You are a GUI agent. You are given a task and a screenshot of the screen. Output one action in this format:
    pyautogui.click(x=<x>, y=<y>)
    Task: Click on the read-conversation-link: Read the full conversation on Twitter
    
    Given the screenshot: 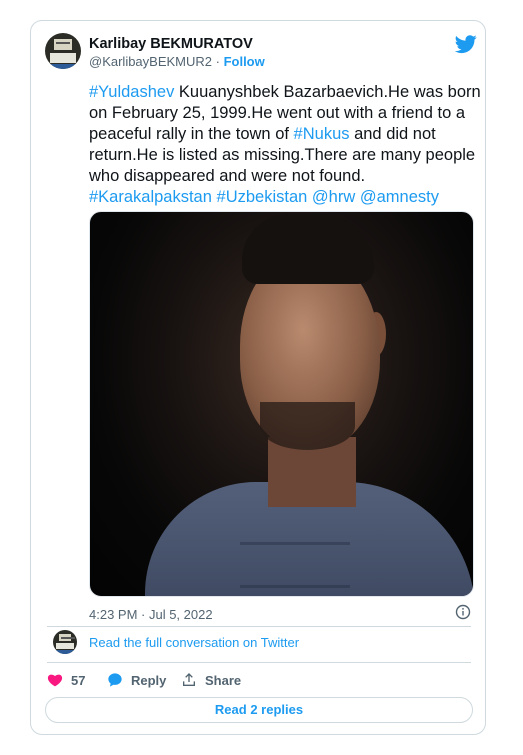 What is the action you would take?
    pyautogui.click(x=194, y=642)
    